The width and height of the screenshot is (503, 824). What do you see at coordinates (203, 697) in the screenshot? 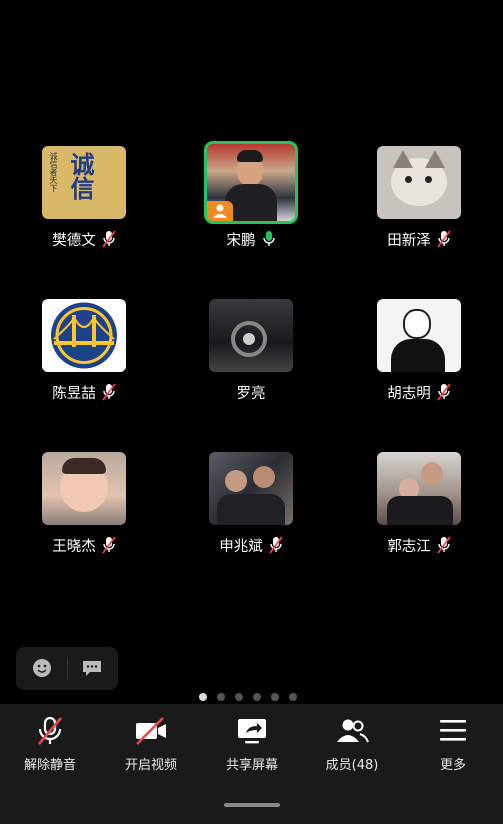
I see `page-dot-active` at bounding box center [203, 697].